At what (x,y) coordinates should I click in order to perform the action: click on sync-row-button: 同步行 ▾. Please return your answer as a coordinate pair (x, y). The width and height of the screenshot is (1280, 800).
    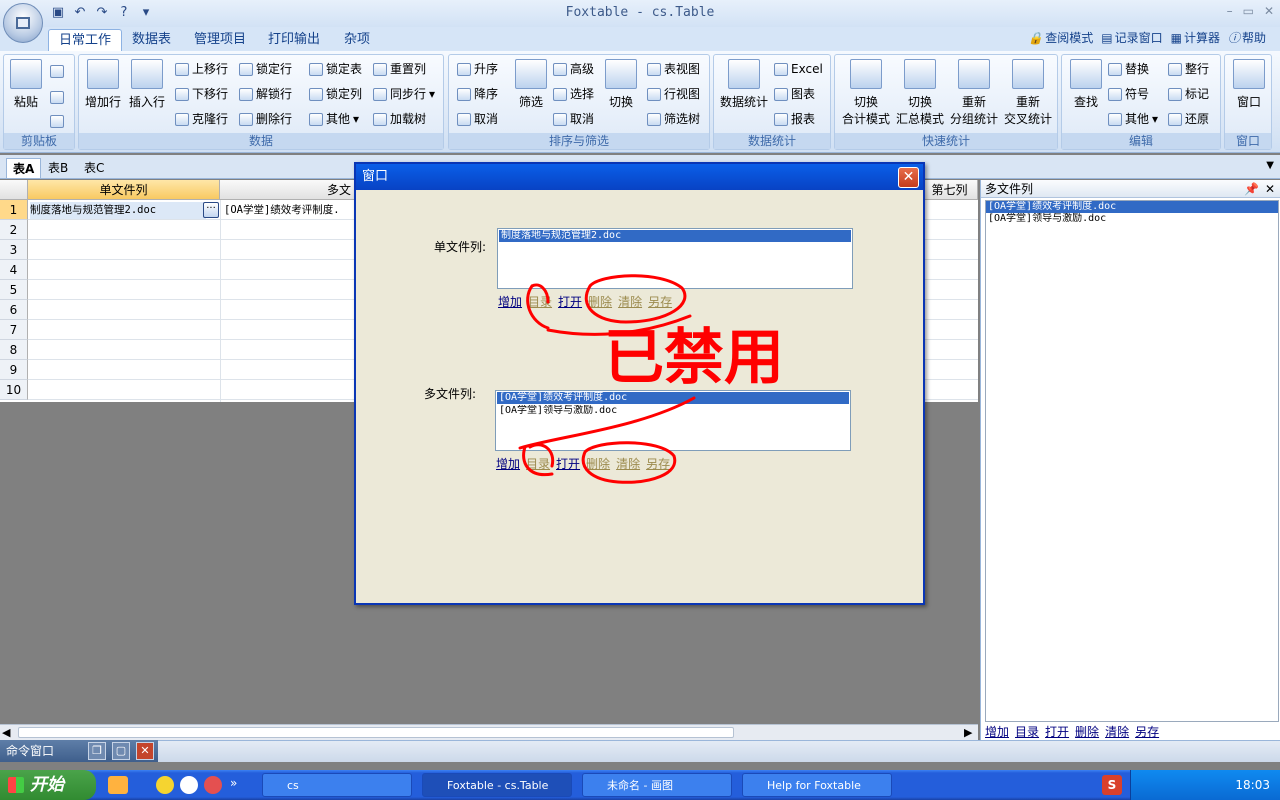
    Looking at the image, I should click on (404, 94).